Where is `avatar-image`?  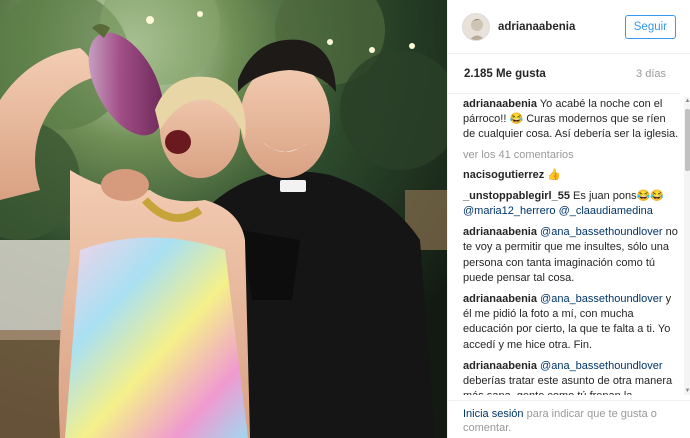 avatar-image is located at coordinates (476, 26).